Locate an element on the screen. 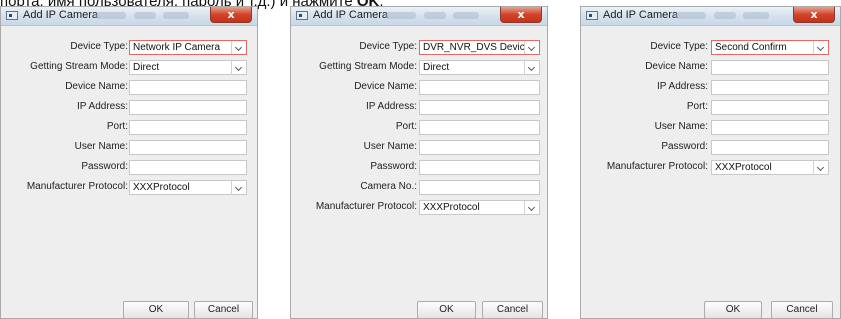 The width and height of the screenshot is (841, 319). dropdown-select: Network IP Camera is located at coordinates (188, 47).